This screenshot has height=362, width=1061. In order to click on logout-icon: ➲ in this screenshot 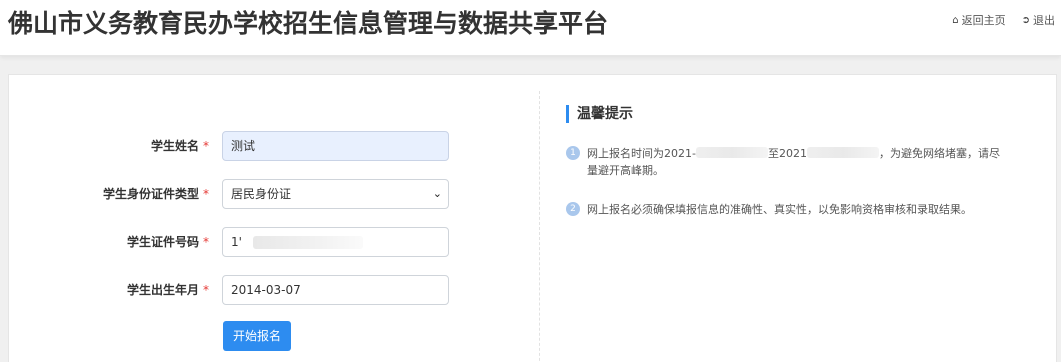, I will do `click(1025, 20)`.